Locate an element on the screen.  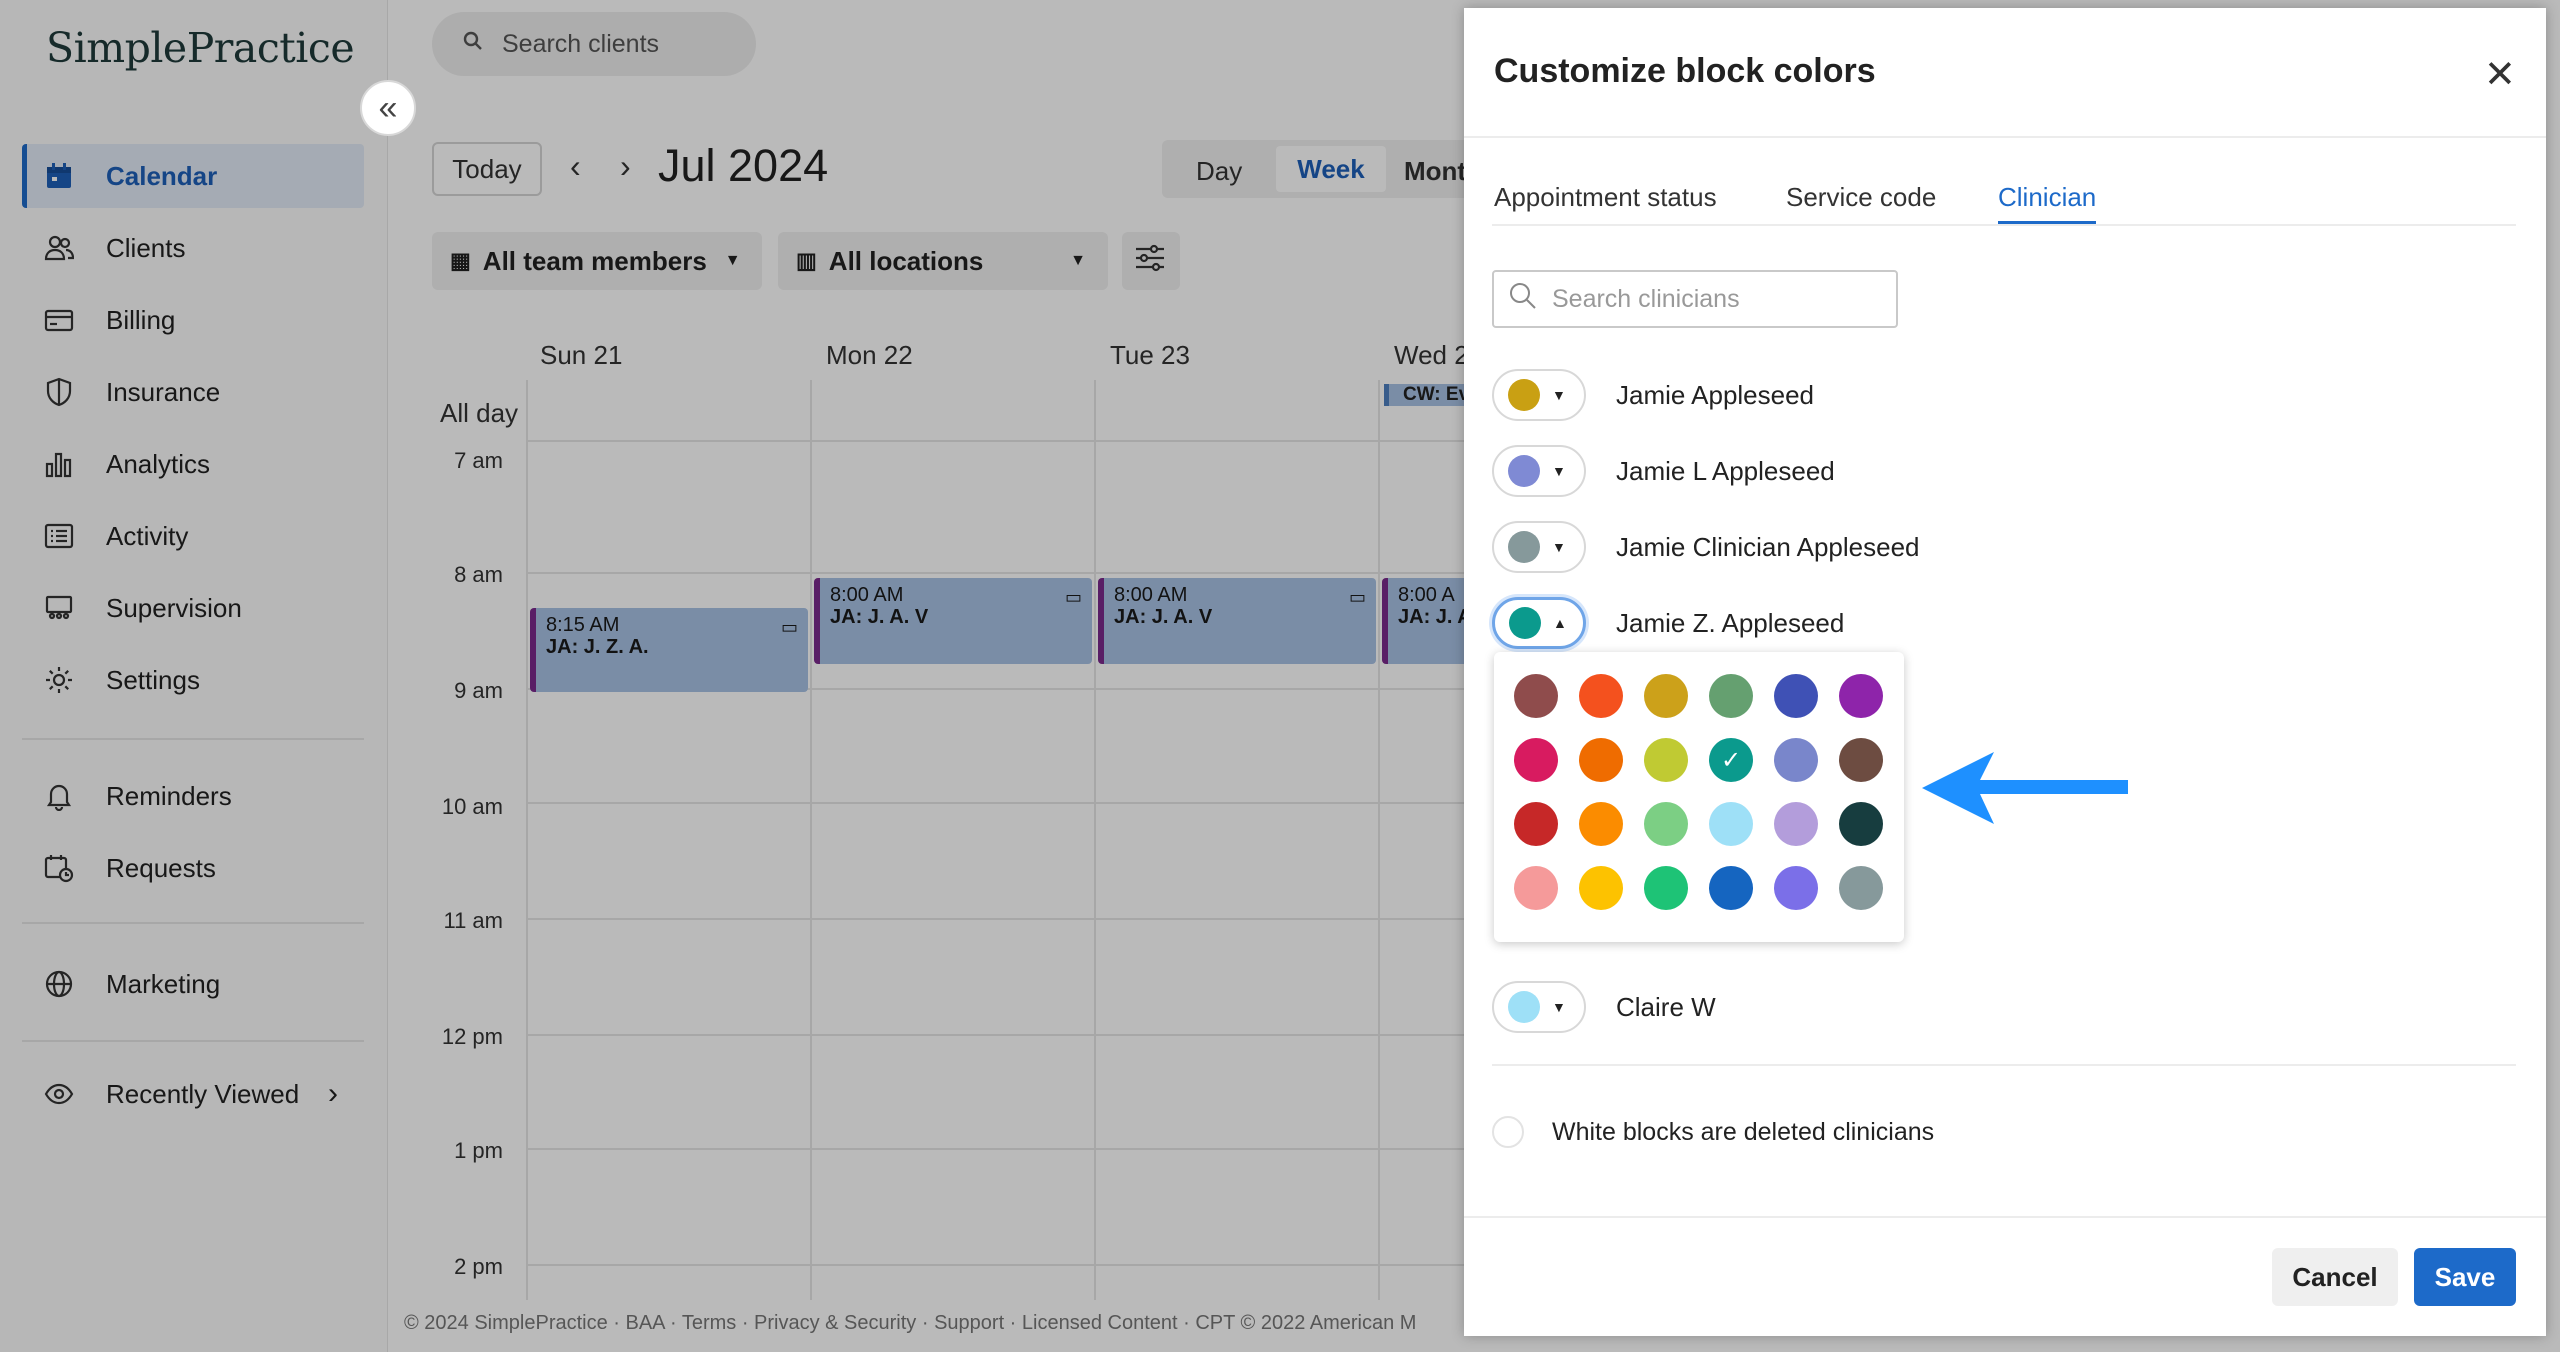
clinician-name: Jamie Appleseed is located at coordinates (1715, 394).